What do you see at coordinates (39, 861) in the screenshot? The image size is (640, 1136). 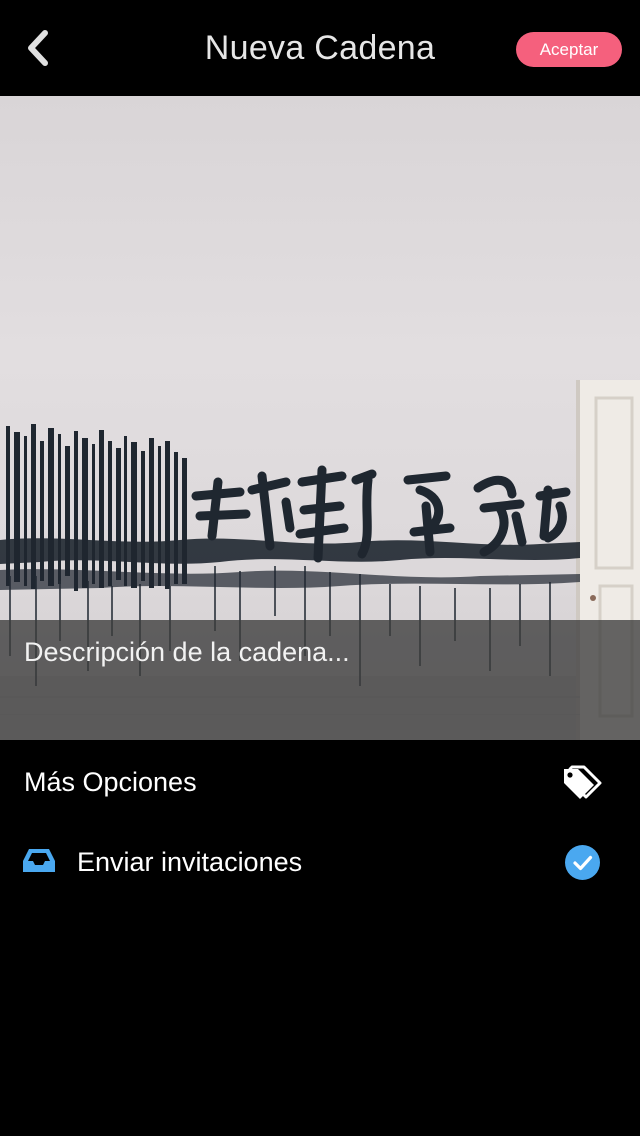 I see `inbox-icon` at bounding box center [39, 861].